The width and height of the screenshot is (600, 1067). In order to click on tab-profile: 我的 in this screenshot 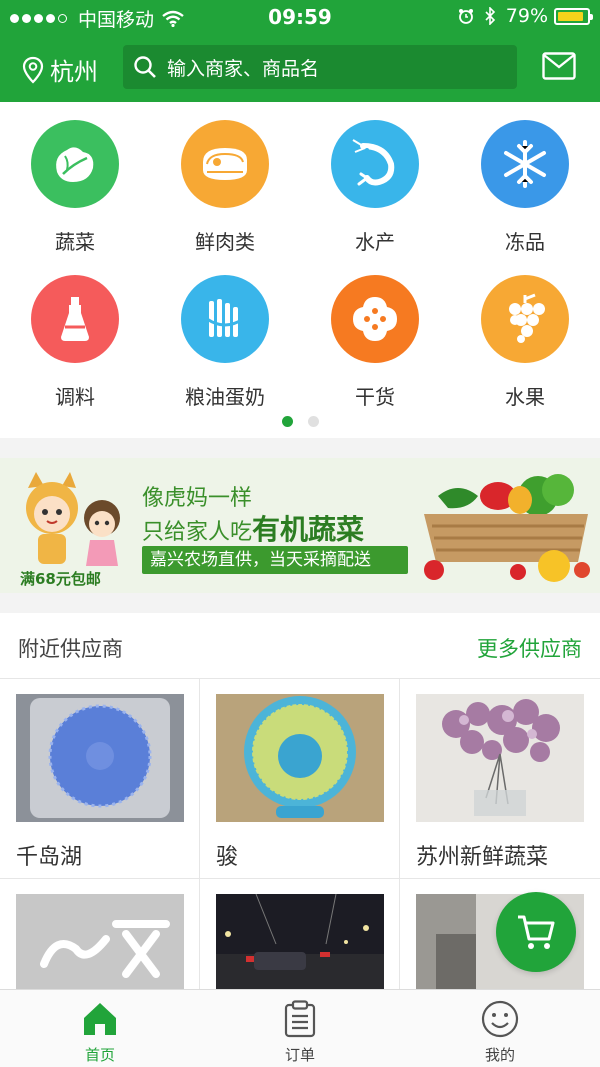, I will do `click(500, 1028)`.